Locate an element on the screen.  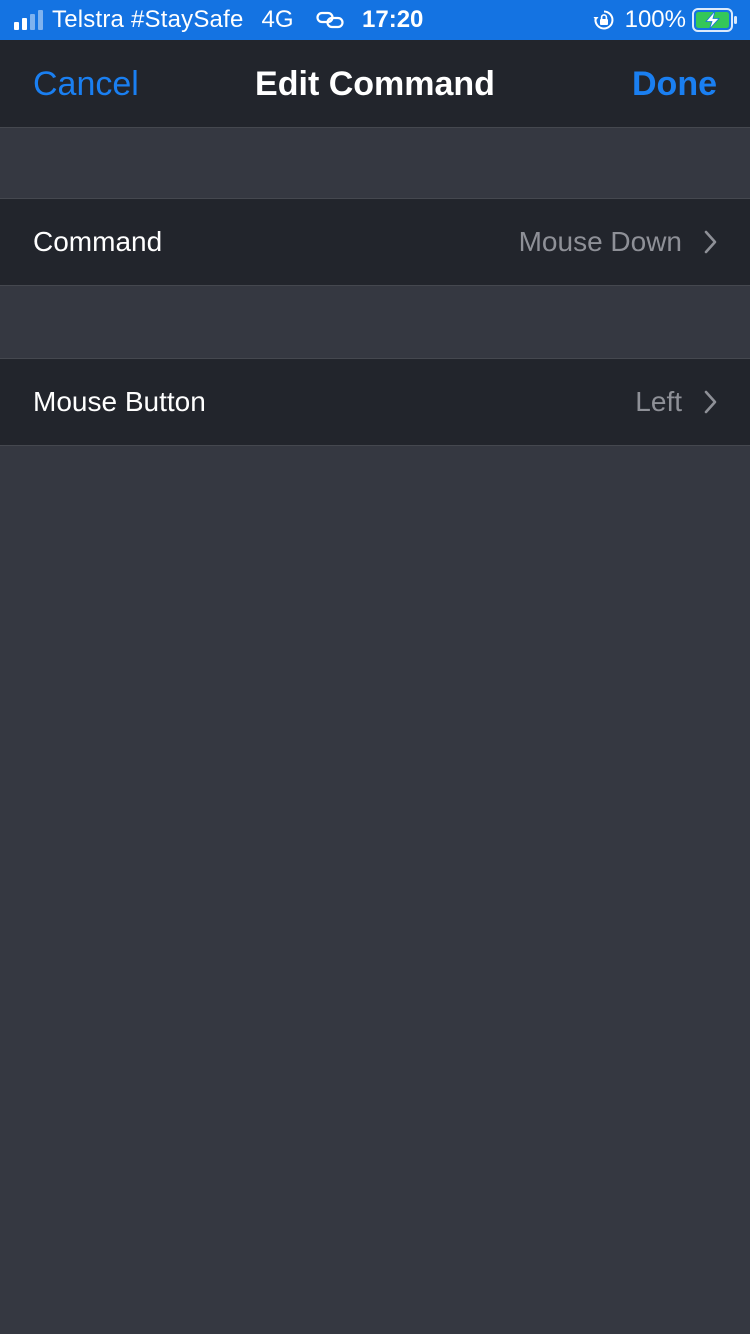
mouse-button-value: Left is located at coordinates (658, 401).